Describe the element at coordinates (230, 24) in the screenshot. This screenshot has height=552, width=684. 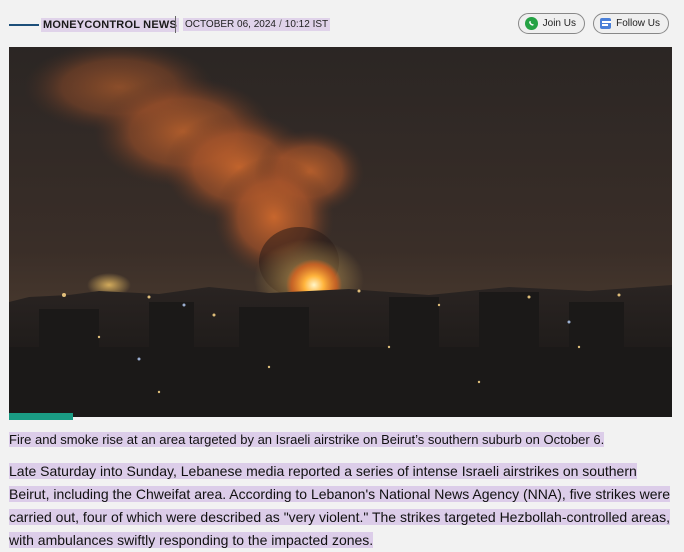
I see `publish-date: OCTOBER 06, 2024` at that location.